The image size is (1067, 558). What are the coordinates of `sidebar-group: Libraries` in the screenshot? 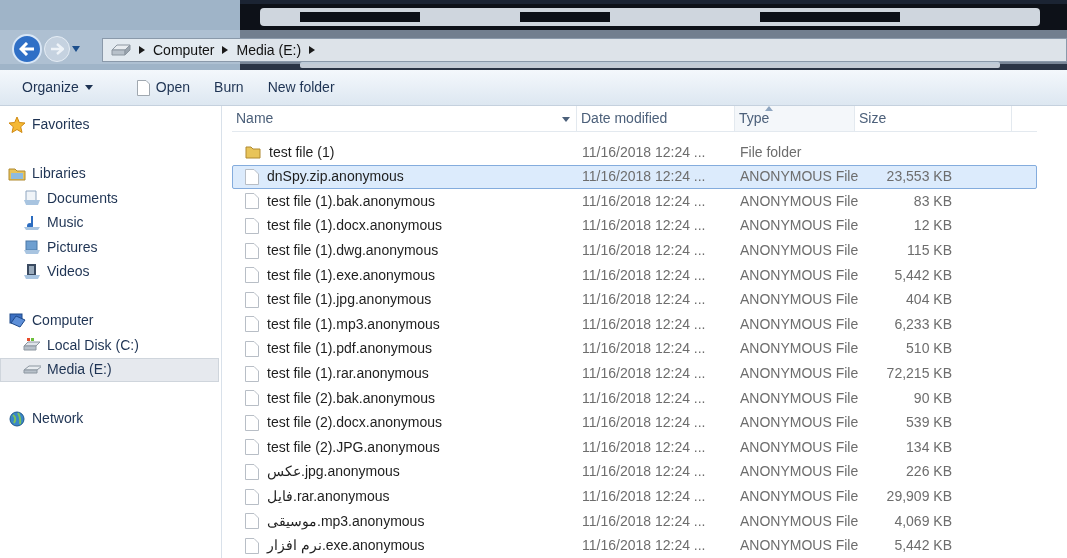 It's located at (59, 173).